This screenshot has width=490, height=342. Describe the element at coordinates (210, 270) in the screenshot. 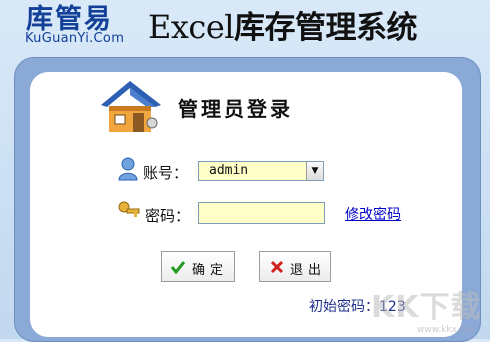

I see `ok-button-label: 确定` at that location.